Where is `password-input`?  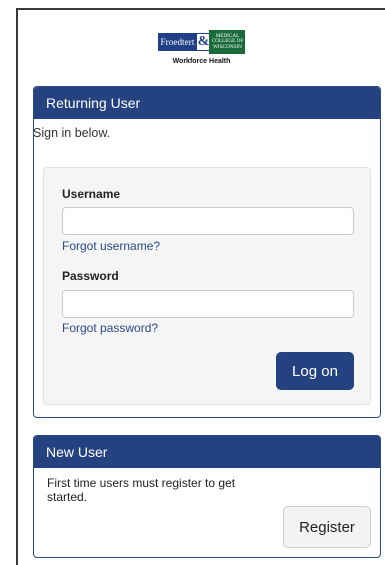
password-input is located at coordinates (208, 304).